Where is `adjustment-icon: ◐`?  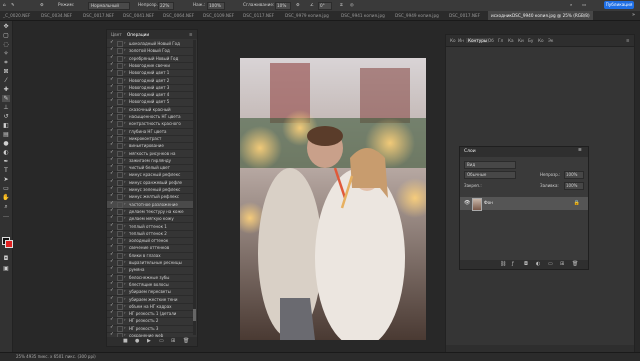 adjustment-icon: ◐ is located at coordinates (538, 264).